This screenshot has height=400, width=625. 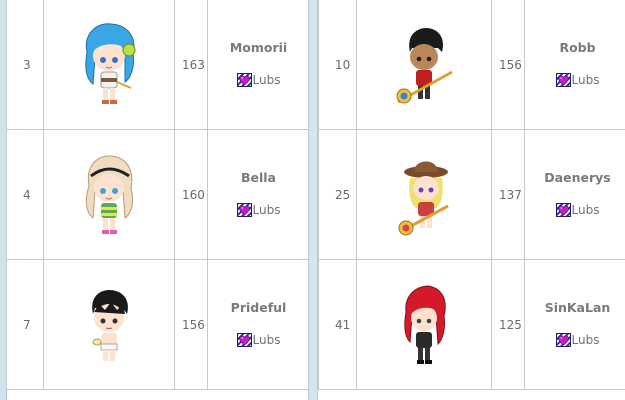 I want to click on rank-cell: 10, so click(x=337, y=65).